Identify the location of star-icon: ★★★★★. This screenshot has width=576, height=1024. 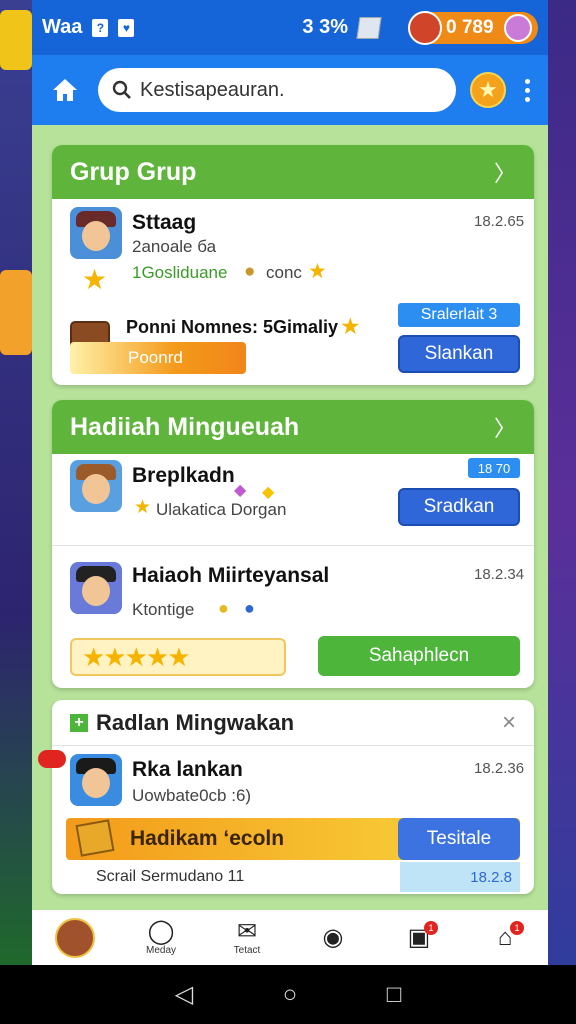
(136, 656).